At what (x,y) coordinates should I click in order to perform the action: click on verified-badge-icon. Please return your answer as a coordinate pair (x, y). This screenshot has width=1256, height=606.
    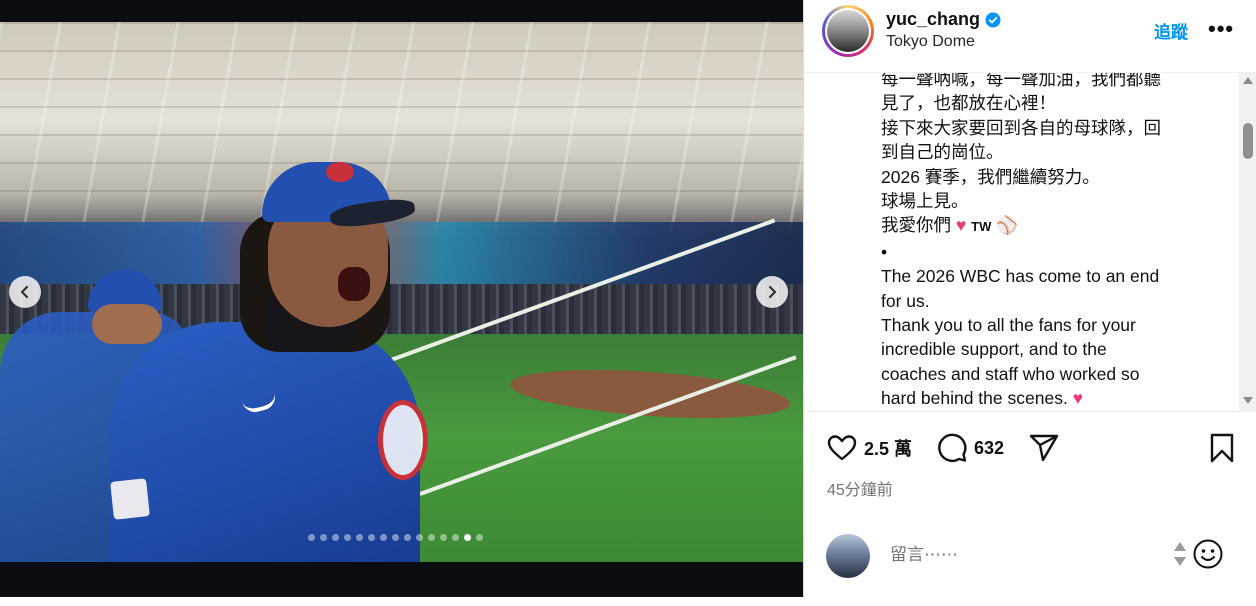
    Looking at the image, I should click on (993, 20).